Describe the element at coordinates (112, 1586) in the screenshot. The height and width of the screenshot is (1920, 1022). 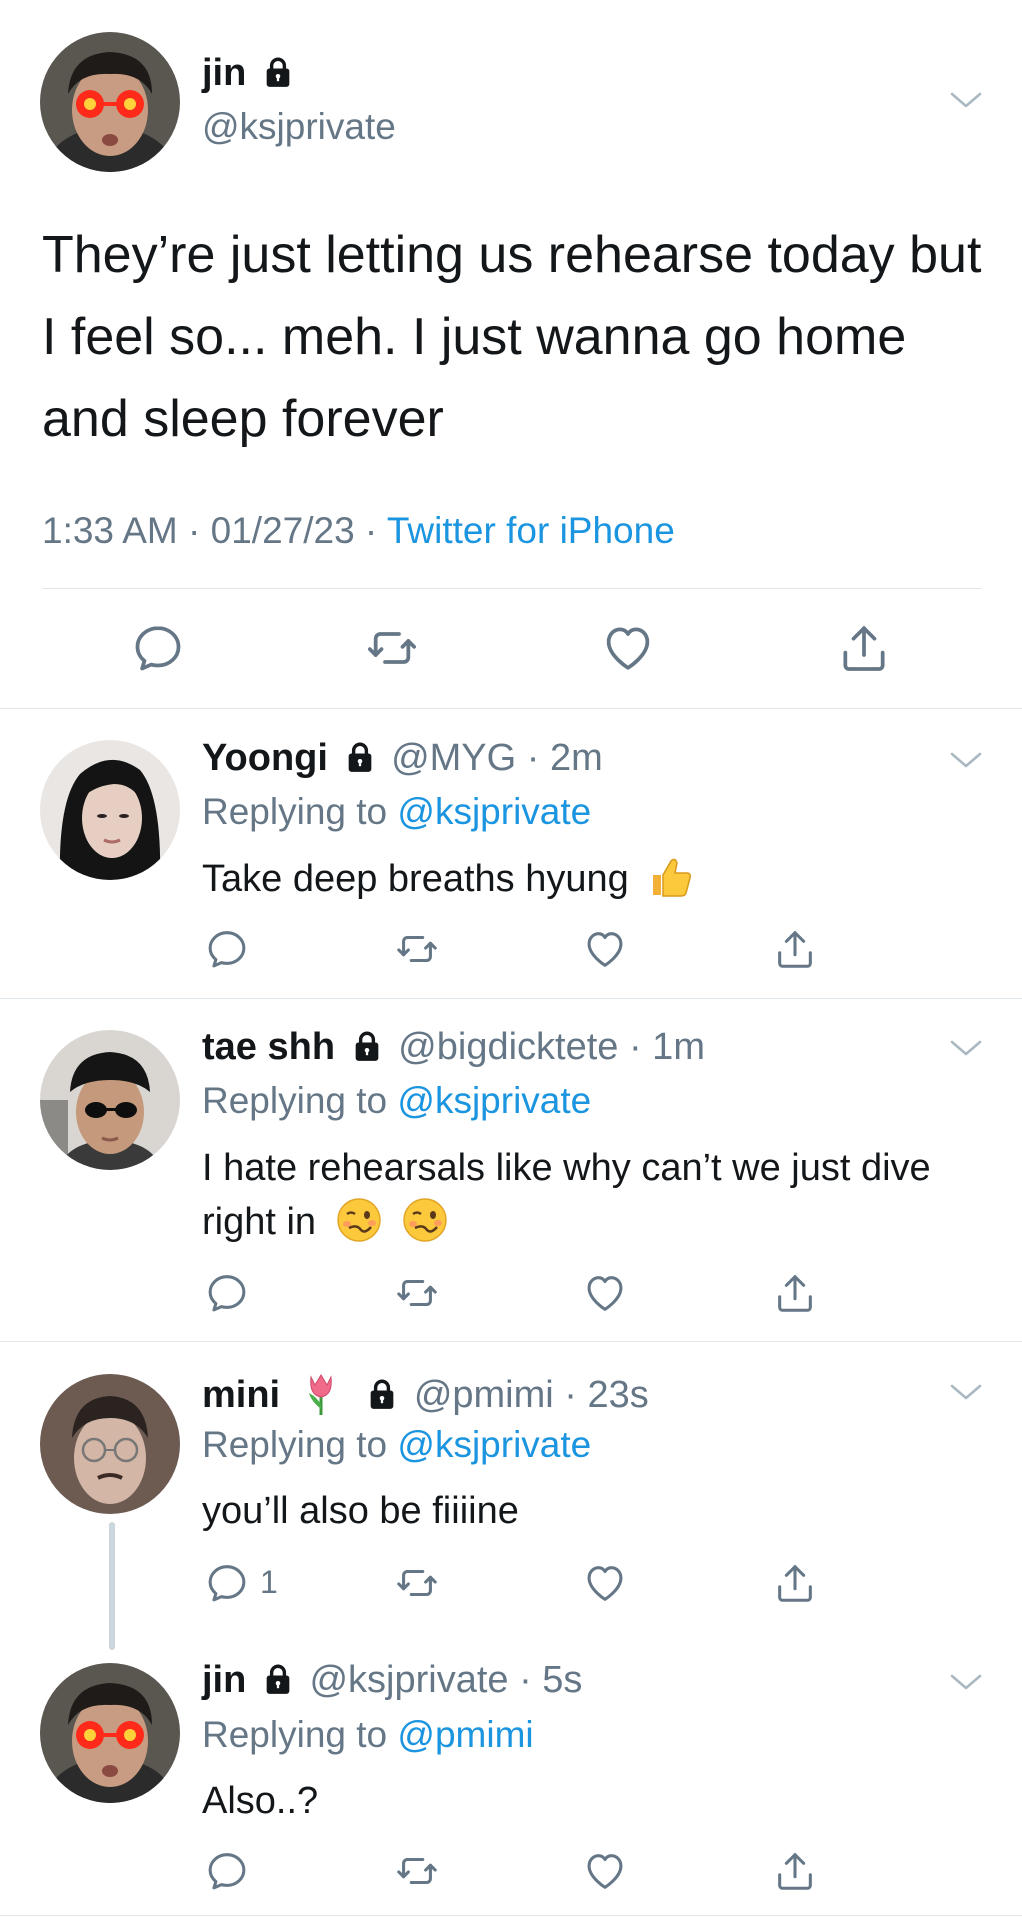
I see `thread-line` at that location.